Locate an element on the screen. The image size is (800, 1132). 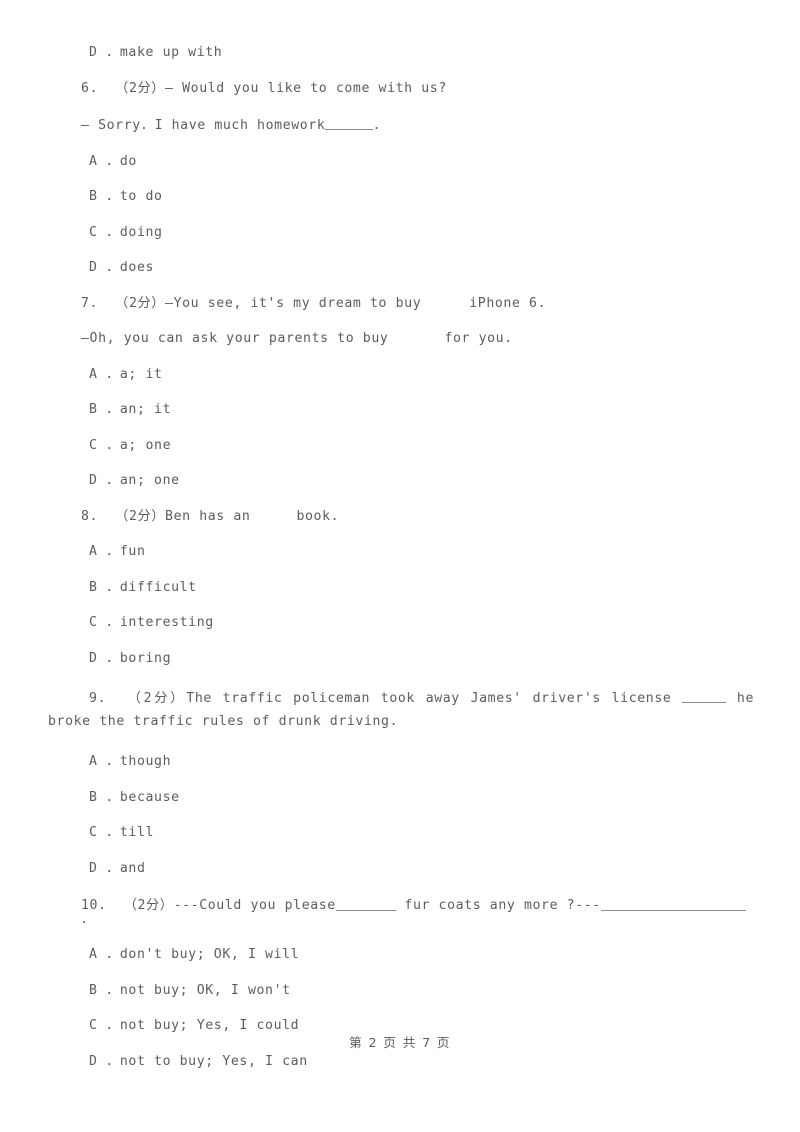
dialog-text-6: — Sorry．I have much homework is located at coordinates (203, 126).